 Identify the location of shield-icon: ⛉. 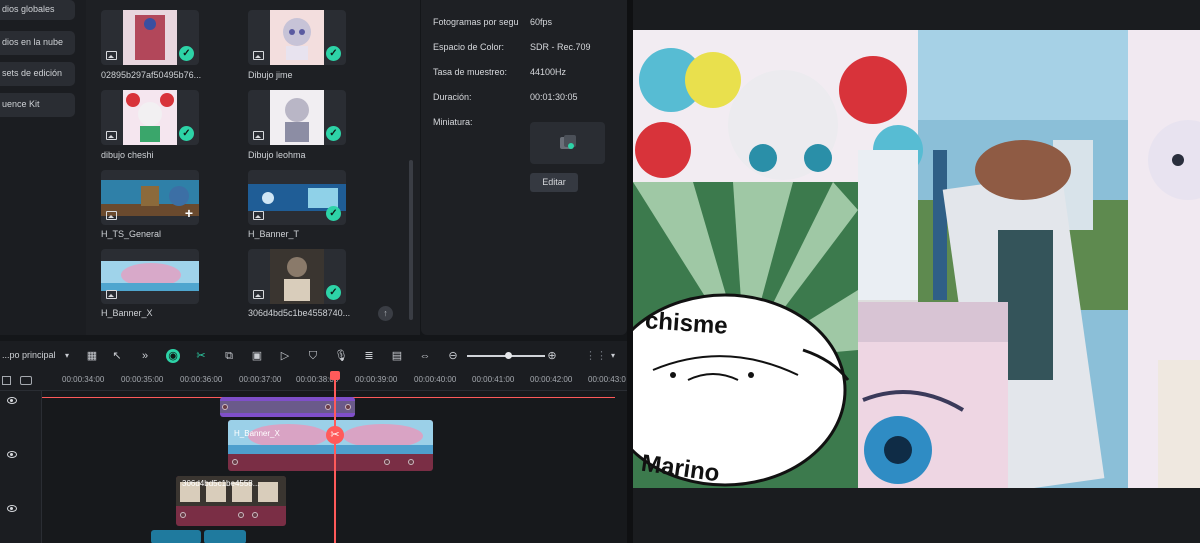
(313, 356).